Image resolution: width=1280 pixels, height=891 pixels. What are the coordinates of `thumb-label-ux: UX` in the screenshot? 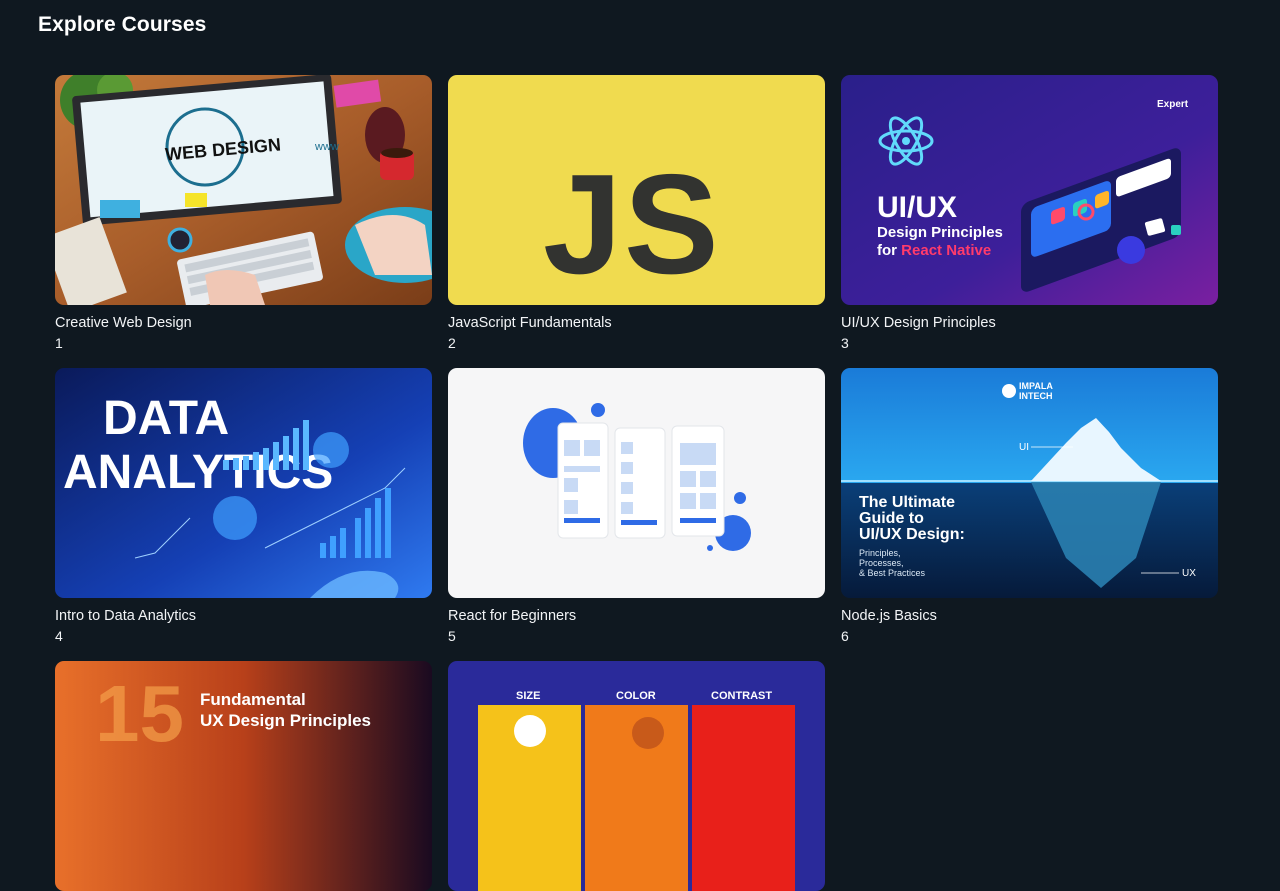 It's located at (1189, 573).